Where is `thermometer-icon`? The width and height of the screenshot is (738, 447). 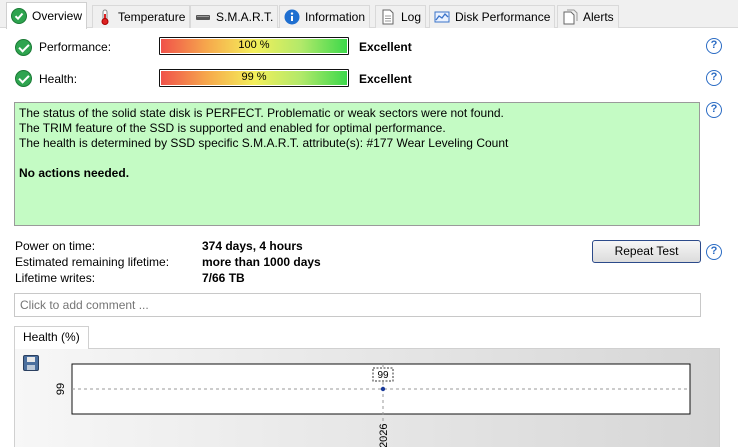 thermometer-icon is located at coordinates (105, 17).